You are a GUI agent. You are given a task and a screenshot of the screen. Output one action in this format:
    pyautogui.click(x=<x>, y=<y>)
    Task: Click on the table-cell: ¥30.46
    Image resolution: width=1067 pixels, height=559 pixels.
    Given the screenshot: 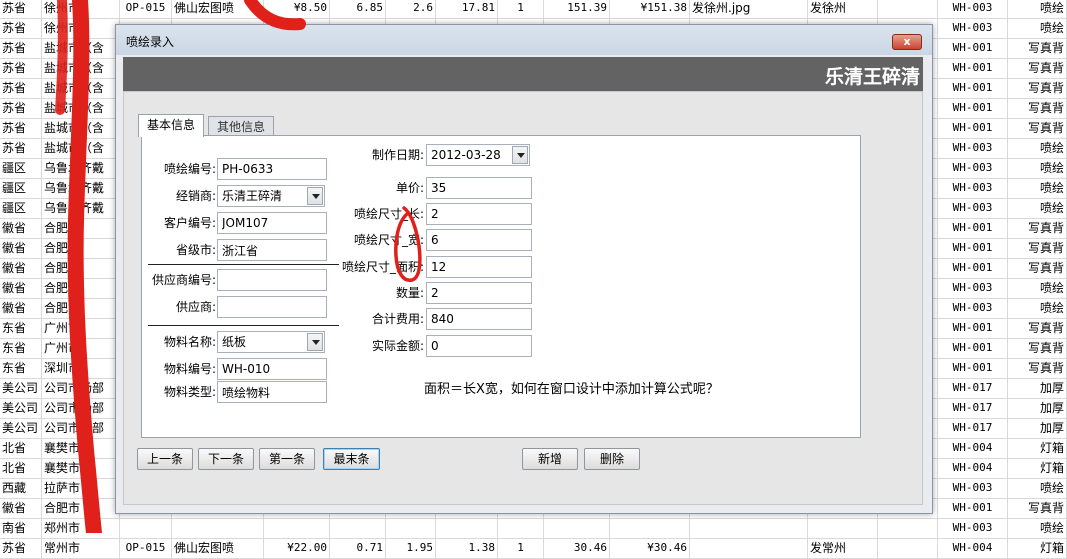 What is the action you would take?
    pyautogui.click(x=650, y=548)
    